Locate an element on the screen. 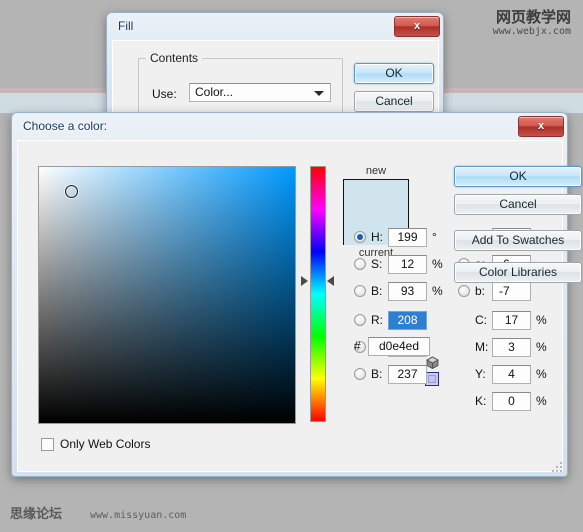  color-picker-title: Choose a color: is located at coordinates (65, 126).